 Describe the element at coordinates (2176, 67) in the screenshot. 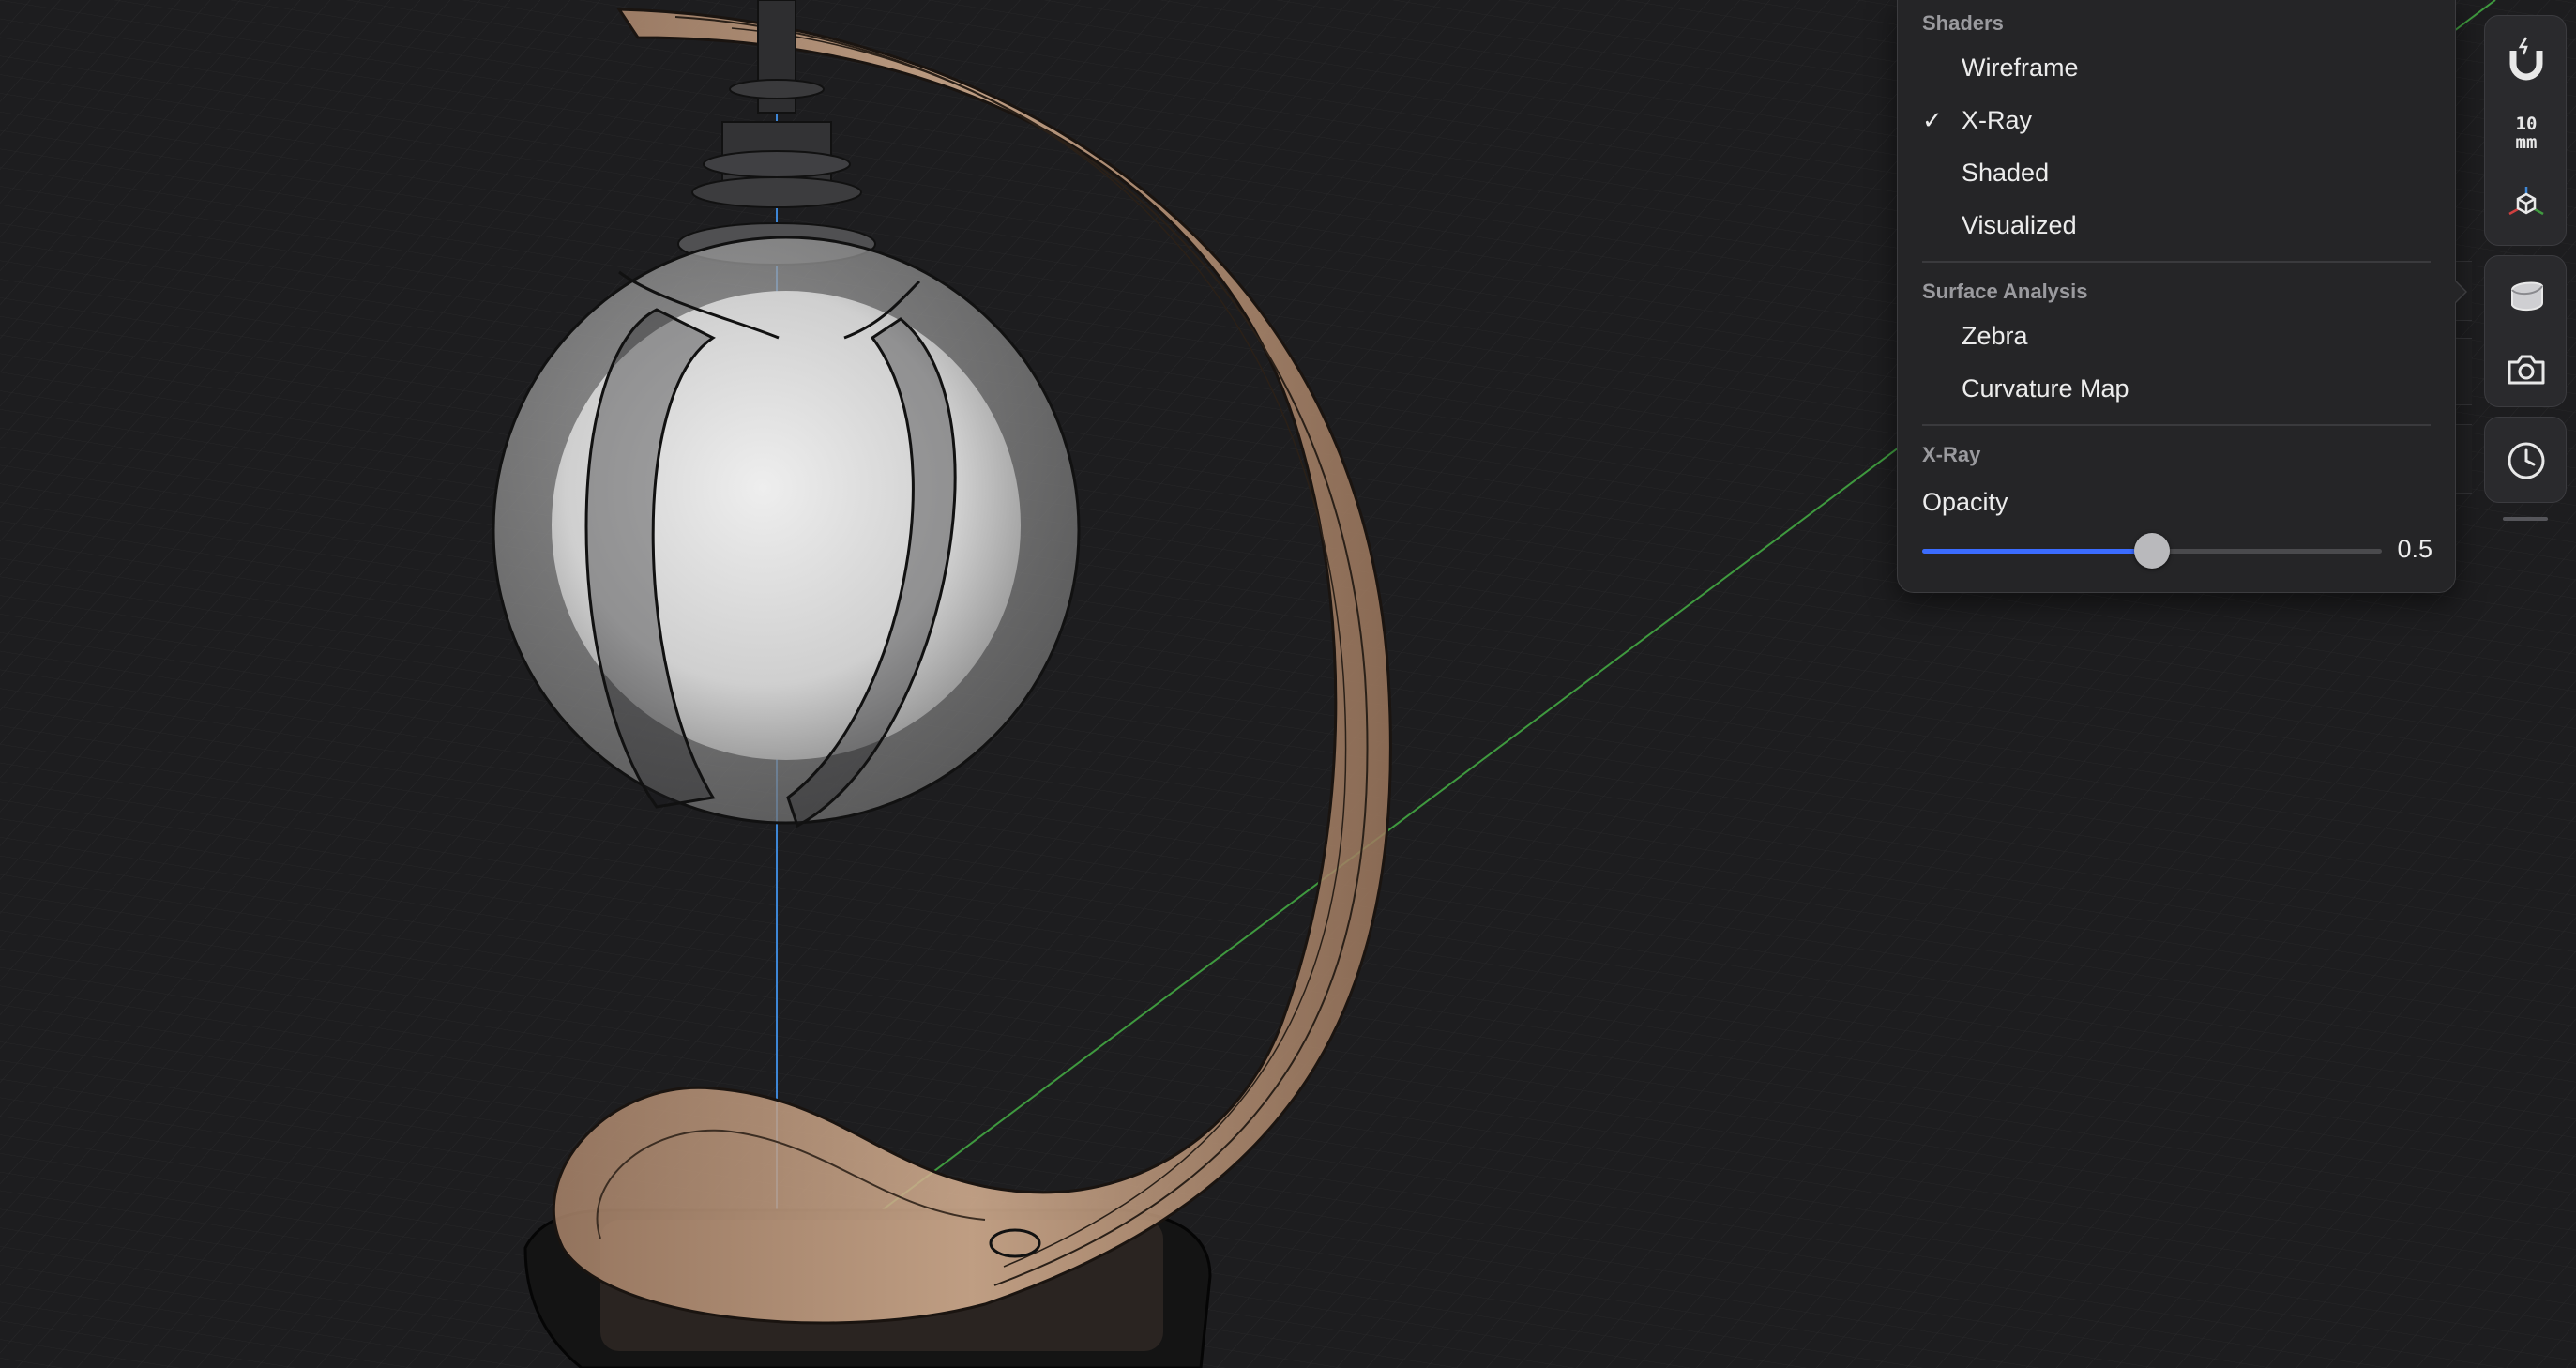

I see `shader-item-wireframe: Wireframe` at that location.